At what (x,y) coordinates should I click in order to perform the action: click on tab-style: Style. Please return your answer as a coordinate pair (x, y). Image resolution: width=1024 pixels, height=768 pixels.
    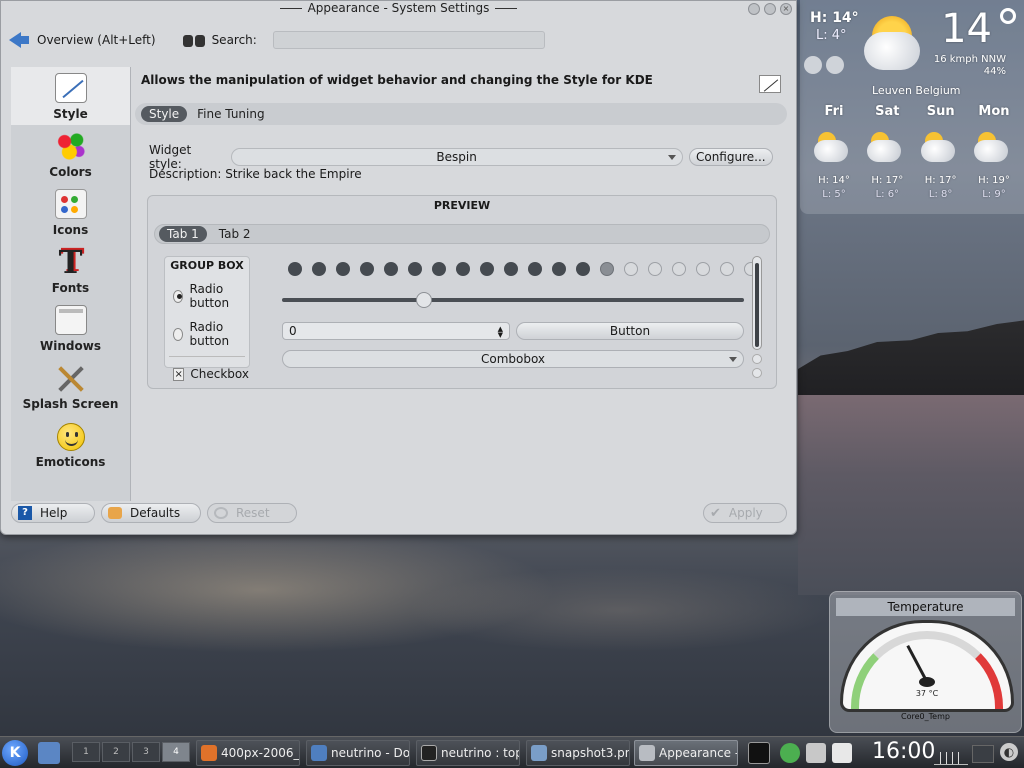
    Looking at the image, I should click on (164, 114).